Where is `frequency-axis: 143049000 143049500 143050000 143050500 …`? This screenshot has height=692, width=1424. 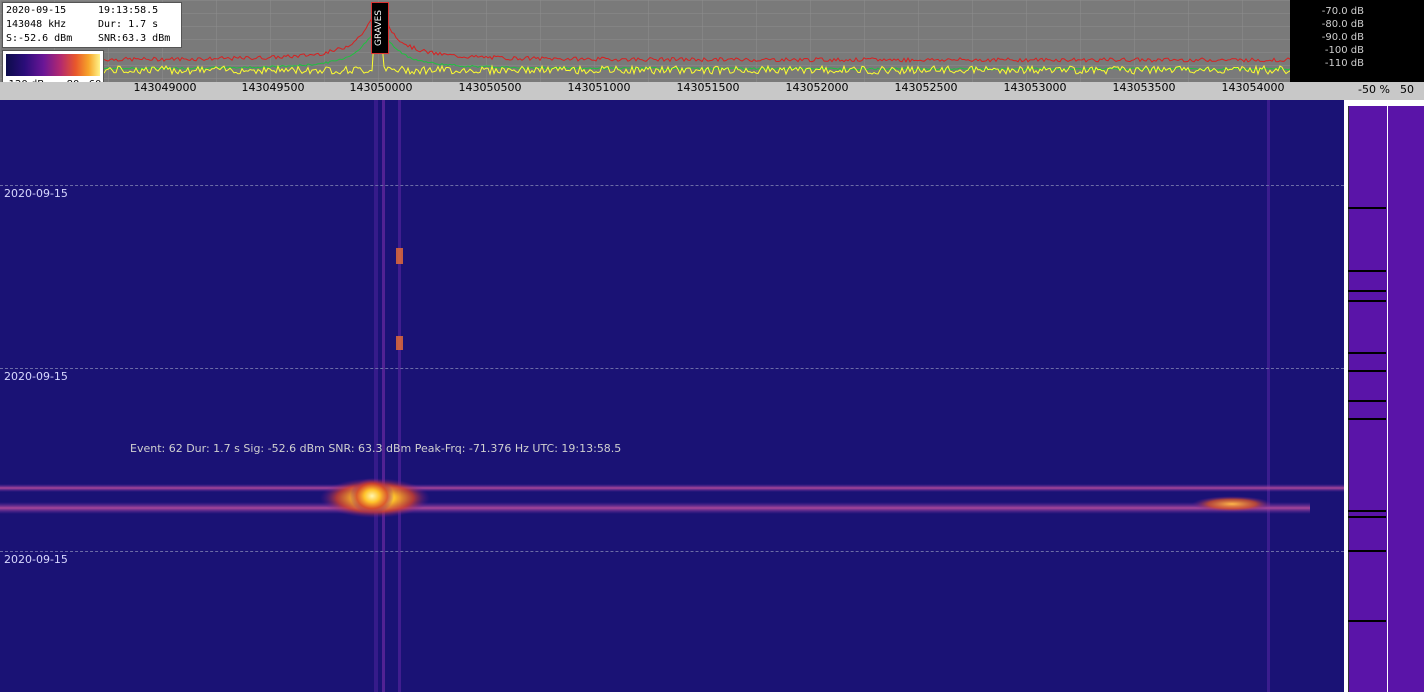 frequency-axis: 143049000 143049500 143050000 143050500 … is located at coordinates (672, 91).